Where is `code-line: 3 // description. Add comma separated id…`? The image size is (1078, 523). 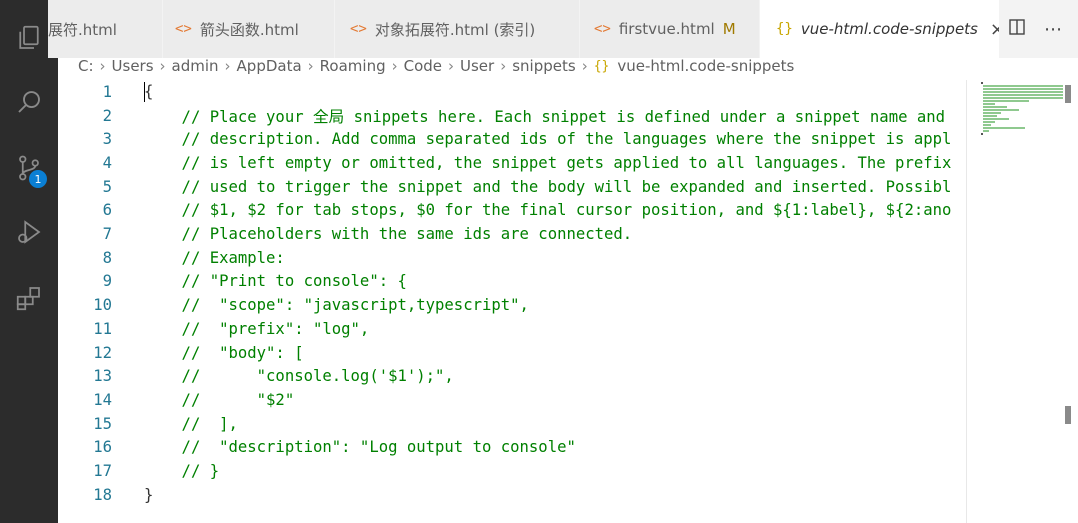
code-line: 3 // description. Add comma separated id… is located at coordinates (512, 139).